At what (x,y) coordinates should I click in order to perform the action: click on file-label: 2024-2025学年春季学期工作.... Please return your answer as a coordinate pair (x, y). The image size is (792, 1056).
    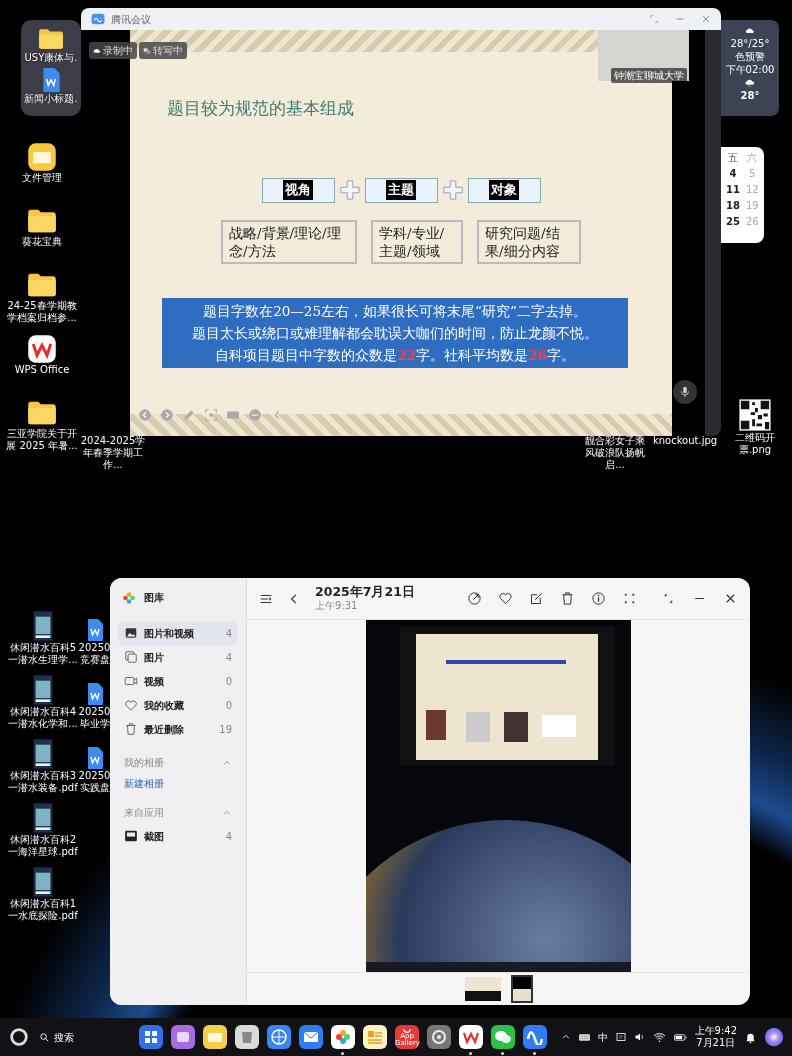
    Looking at the image, I should click on (113, 453).